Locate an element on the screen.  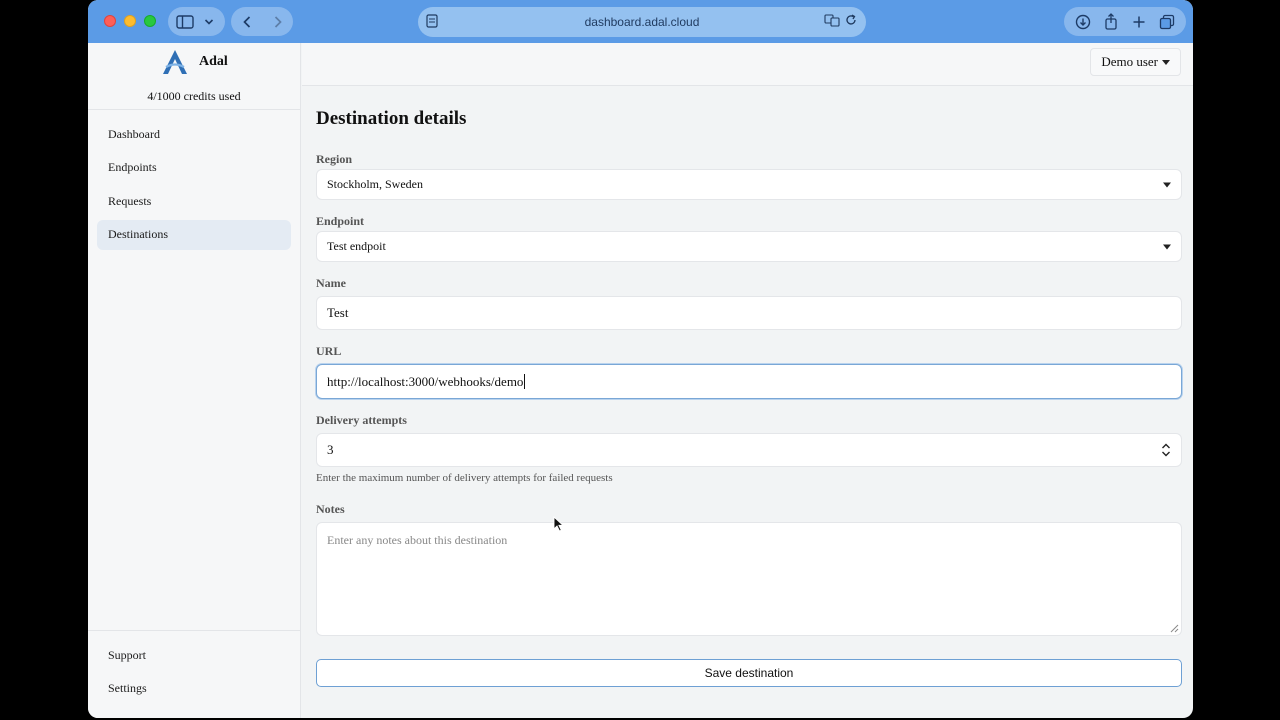
page-settings-icon is located at coordinates (432, 22).